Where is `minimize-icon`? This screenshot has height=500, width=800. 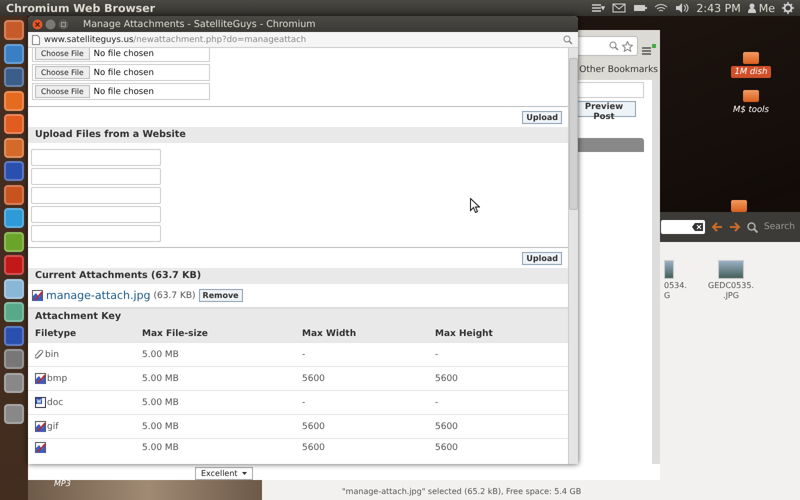 minimize-icon is located at coordinates (50, 24).